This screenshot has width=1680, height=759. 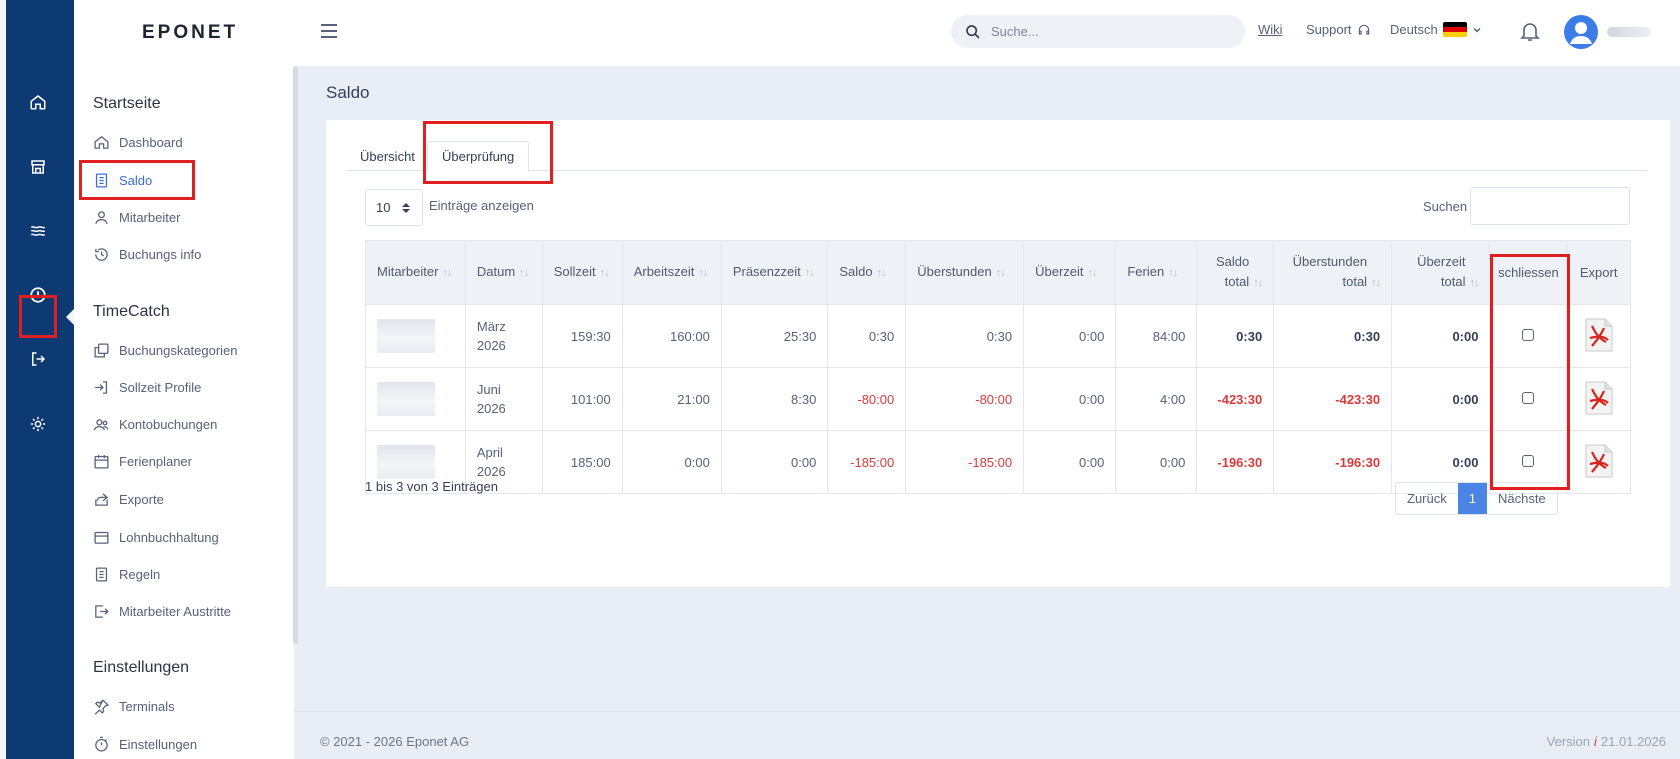 What do you see at coordinates (178, 350) in the screenshot?
I see `nav-item-label: Buchungskategorien` at bounding box center [178, 350].